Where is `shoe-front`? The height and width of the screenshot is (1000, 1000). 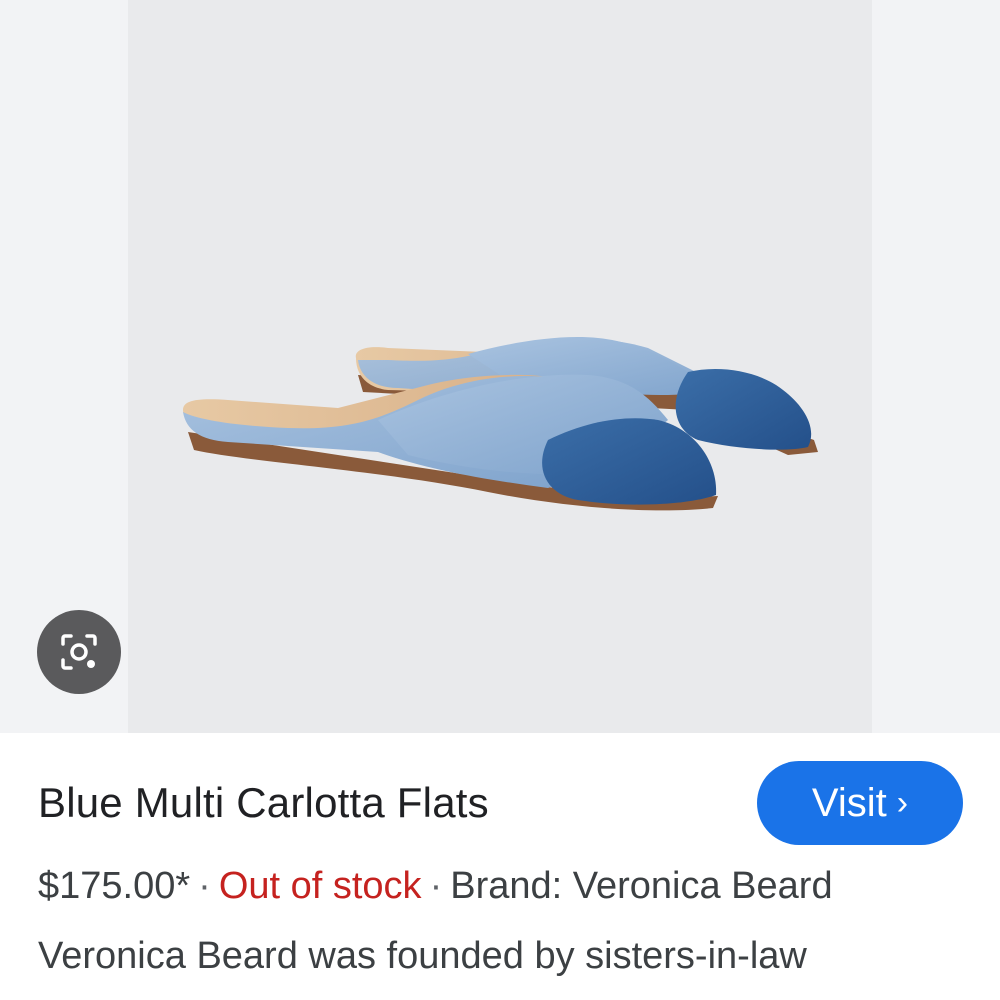
shoe-front is located at coordinates (450, 442).